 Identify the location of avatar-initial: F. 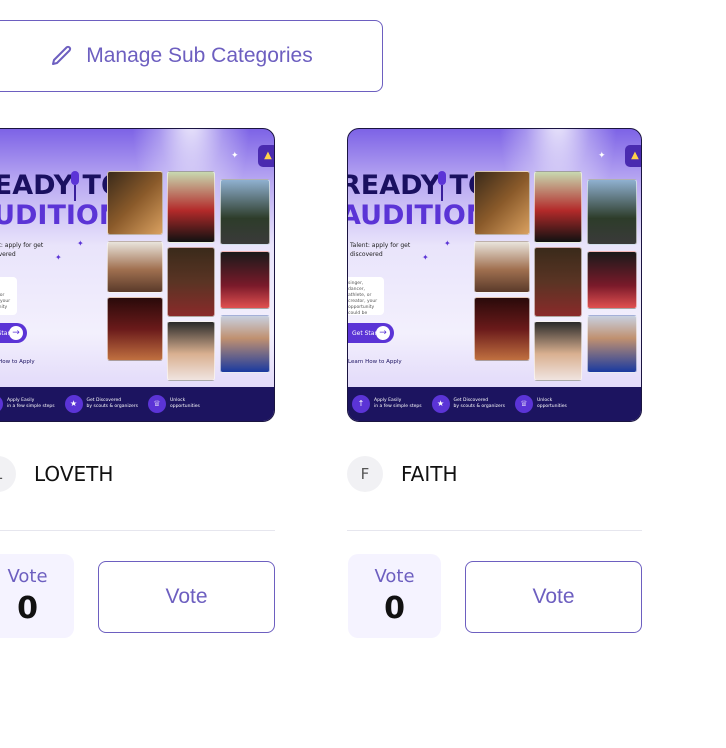
(365, 474).